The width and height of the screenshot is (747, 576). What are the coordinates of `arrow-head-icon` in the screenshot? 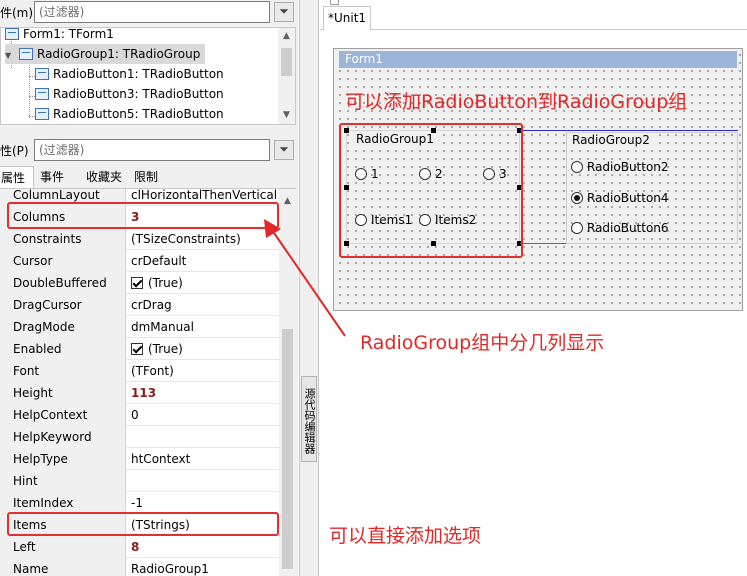 It's located at (272, 228).